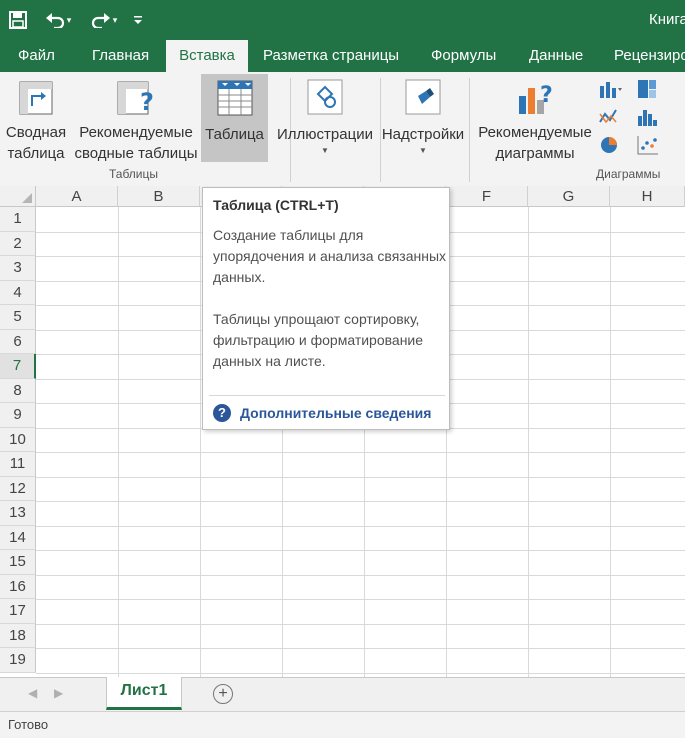 The height and width of the screenshot is (738, 685). Describe the element at coordinates (159, 196) in the screenshot. I see `column-header: B` at that location.